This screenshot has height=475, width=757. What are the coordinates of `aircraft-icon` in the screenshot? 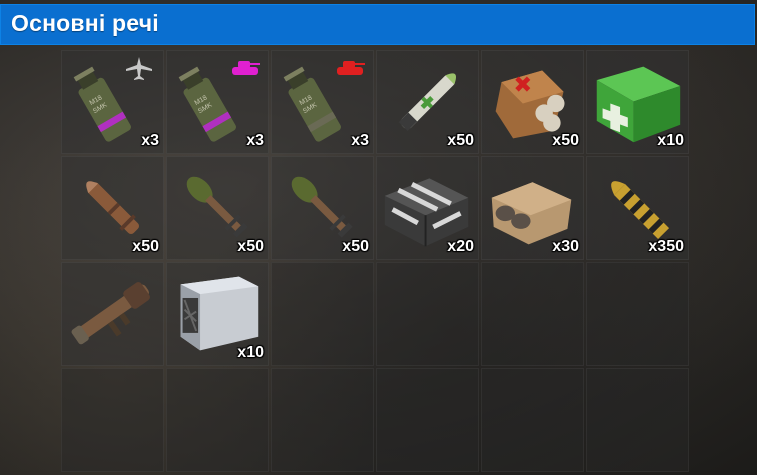 It's located at (139, 68).